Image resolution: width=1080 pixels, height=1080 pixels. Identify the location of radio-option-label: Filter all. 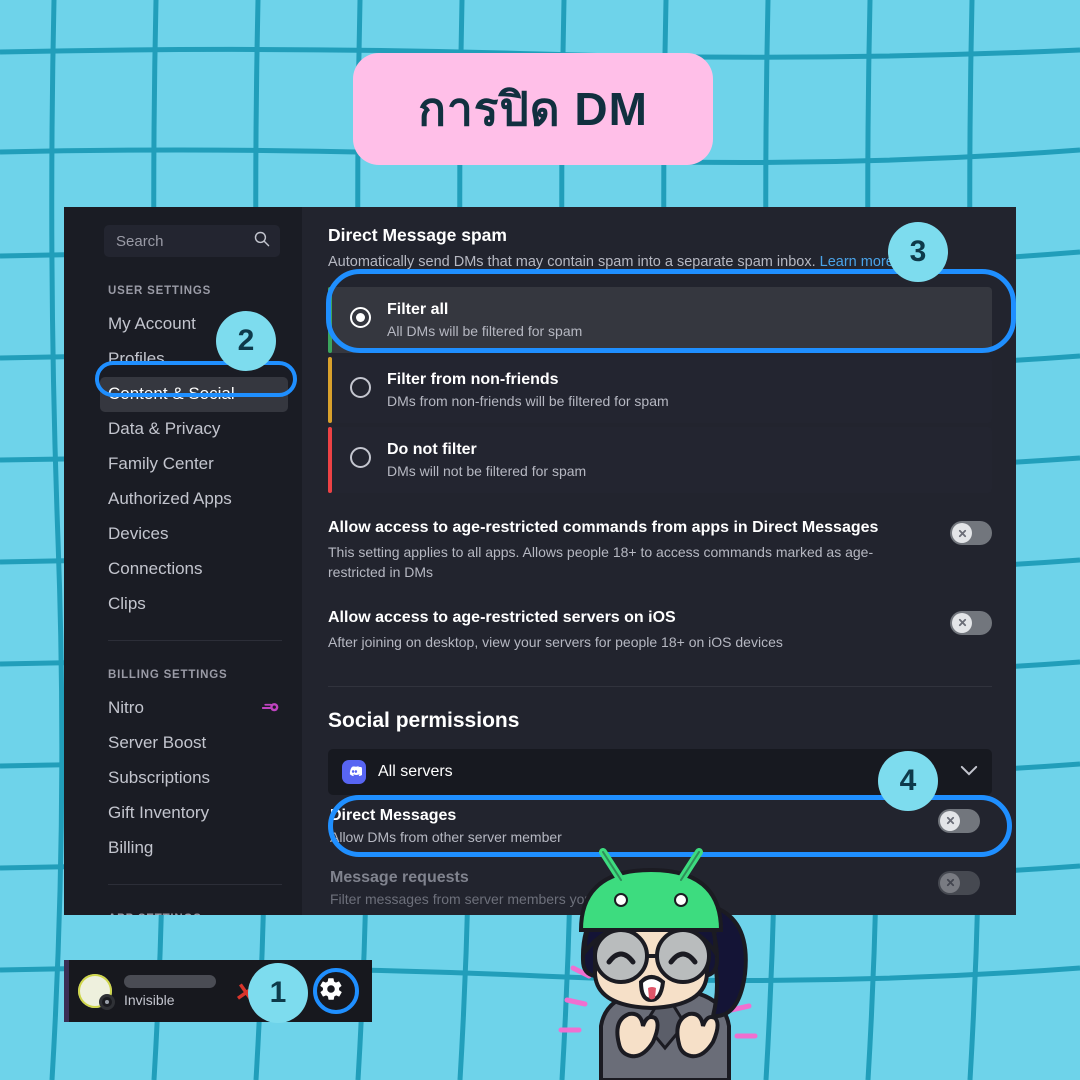
(418, 310).